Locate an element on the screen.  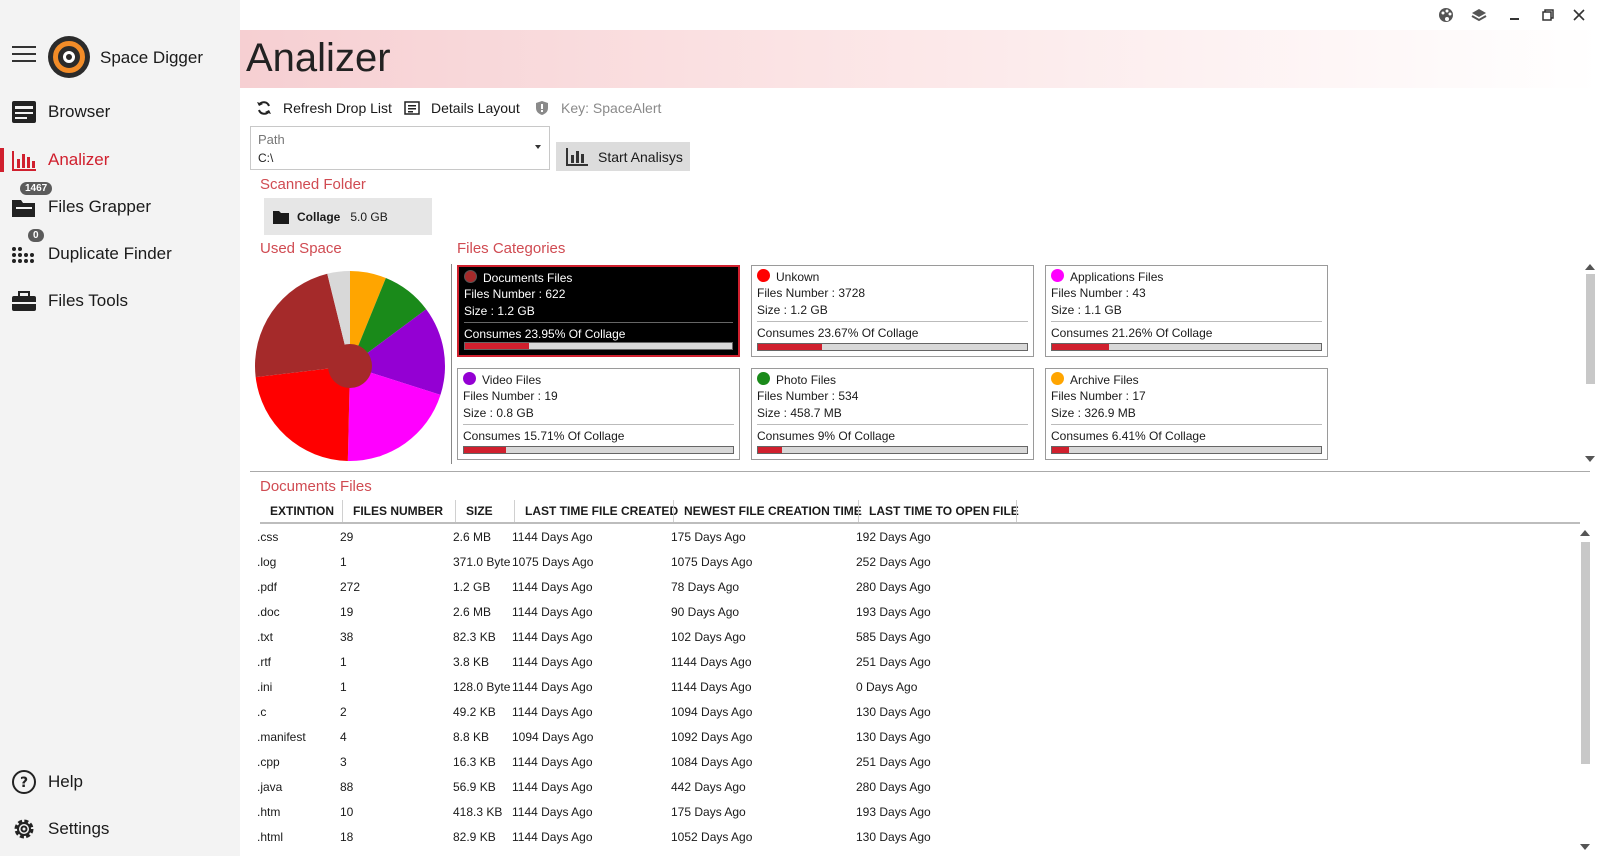
sidebar-item-label: Duplicate Finder is located at coordinates (110, 253).